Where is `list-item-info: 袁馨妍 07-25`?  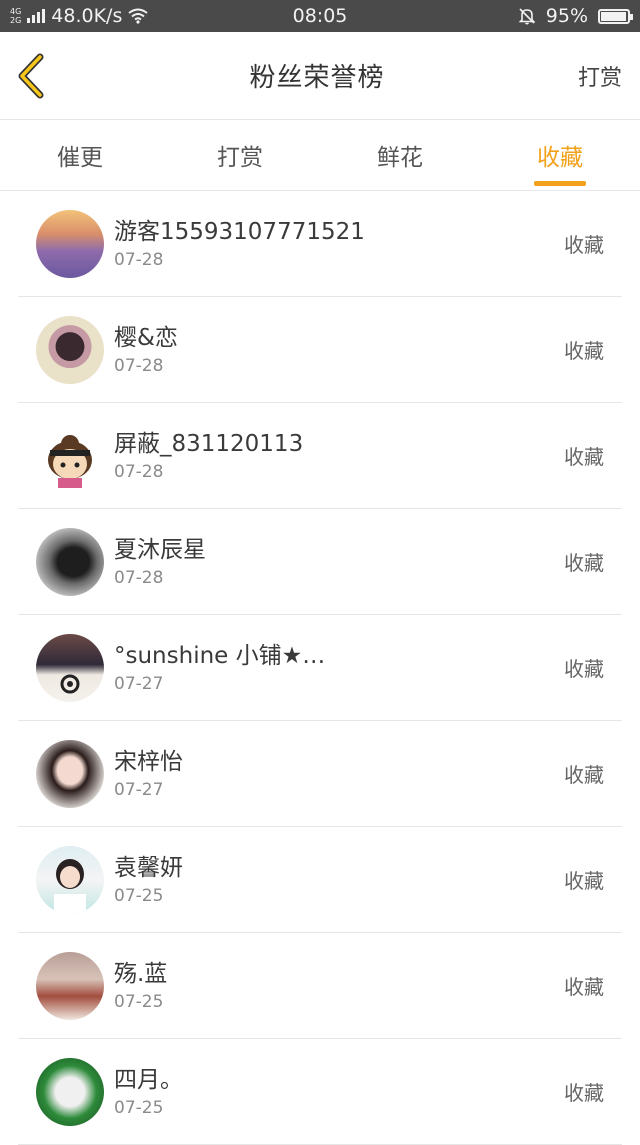 list-item-info: 袁馨妍 07-25 is located at coordinates (339, 880).